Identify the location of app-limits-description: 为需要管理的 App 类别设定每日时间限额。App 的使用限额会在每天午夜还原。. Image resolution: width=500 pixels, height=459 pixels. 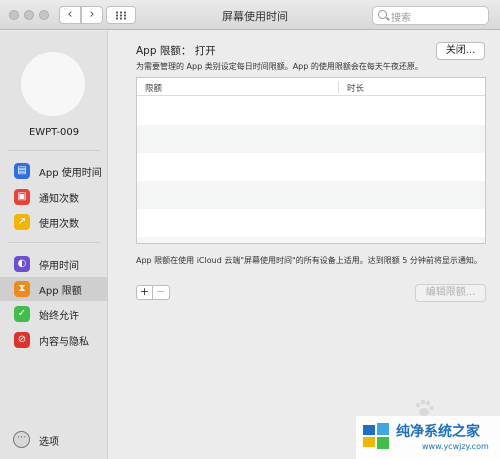
(279, 66).